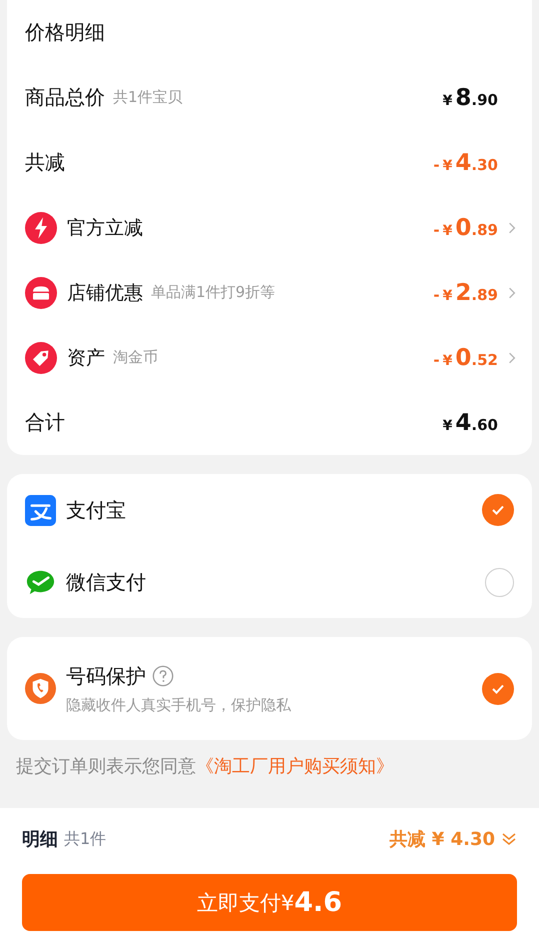  Describe the element at coordinates (470, 97) in the screenshot. I see `price-text: ¥8.90` at that location.